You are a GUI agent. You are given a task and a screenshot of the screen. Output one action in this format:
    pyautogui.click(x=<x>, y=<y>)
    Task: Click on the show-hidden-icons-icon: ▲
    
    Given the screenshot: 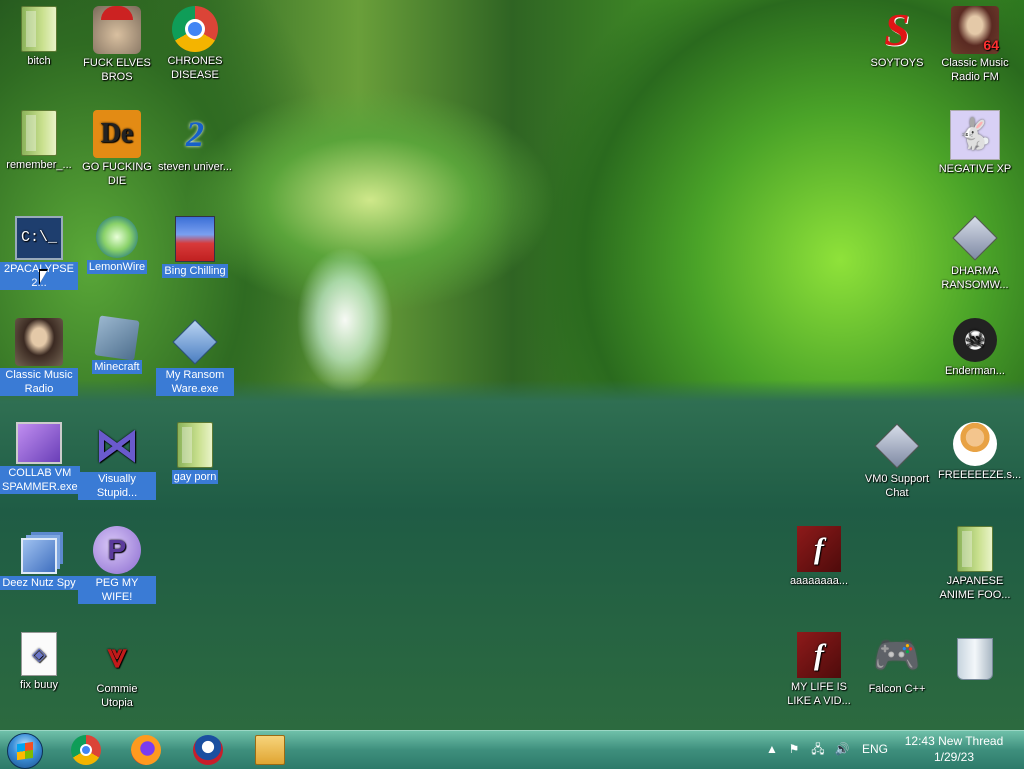 What is the action you would take?
    pyautogui.click(x=772, y=749)
    